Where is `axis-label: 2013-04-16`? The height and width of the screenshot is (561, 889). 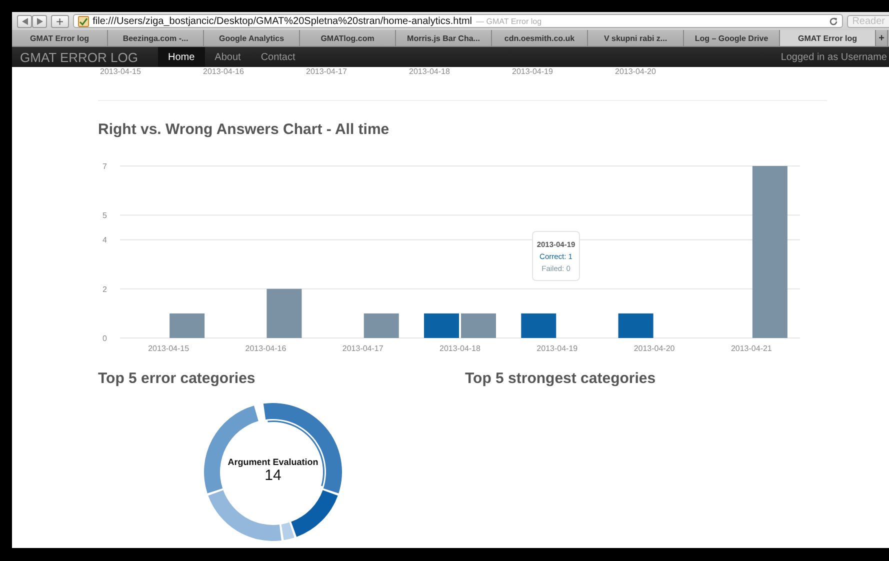
axis-label: 2013-04-16 is located at coordinates (224, 71).